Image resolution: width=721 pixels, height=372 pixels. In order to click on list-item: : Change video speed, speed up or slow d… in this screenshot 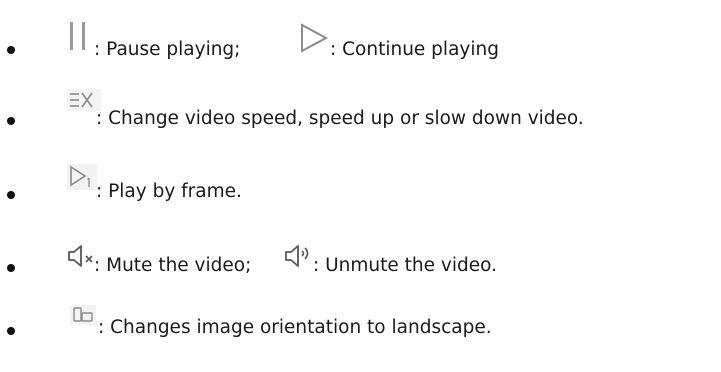, I will do `click(360, 109)`.